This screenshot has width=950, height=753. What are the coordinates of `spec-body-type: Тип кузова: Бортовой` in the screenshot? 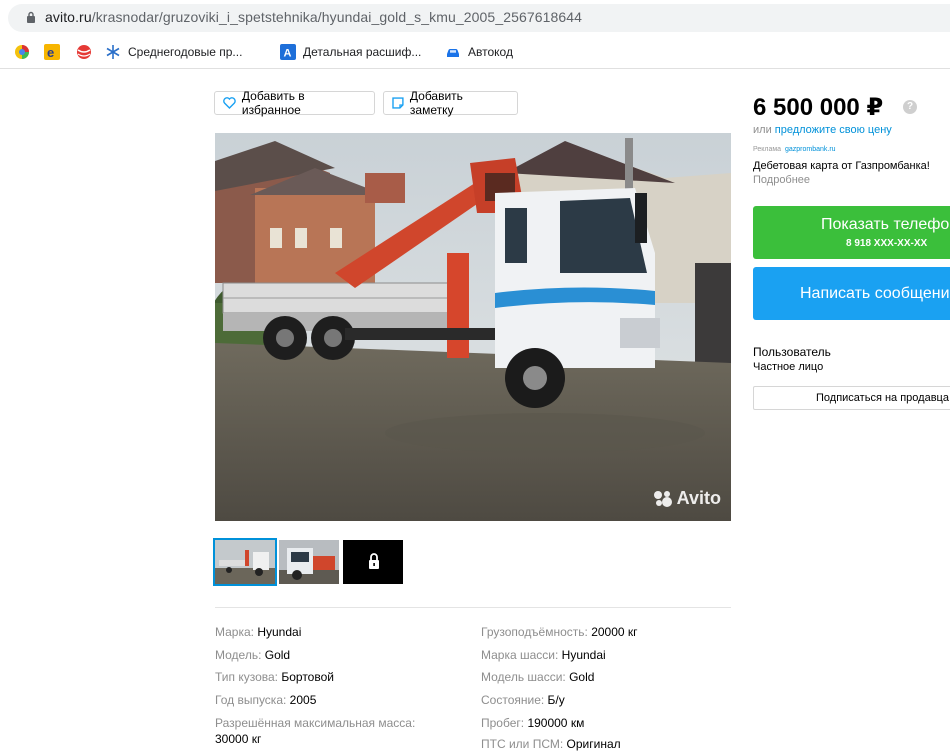 It's located at (274, 677).